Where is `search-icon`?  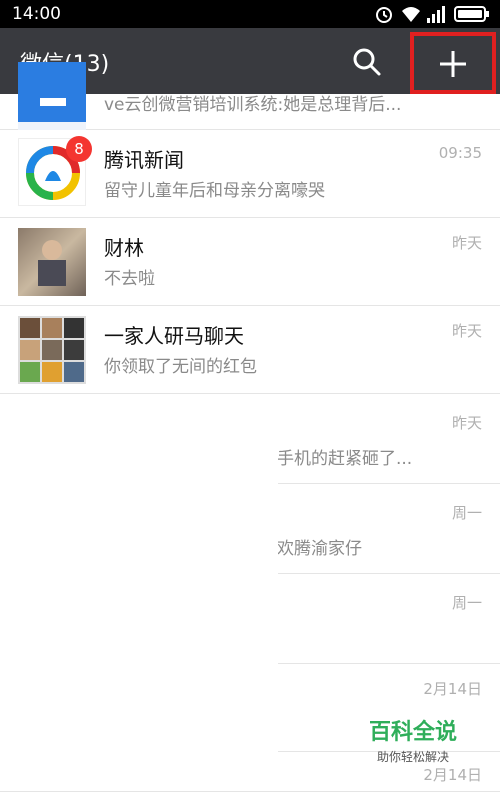
search-icon is located at coordinates (367, 62).